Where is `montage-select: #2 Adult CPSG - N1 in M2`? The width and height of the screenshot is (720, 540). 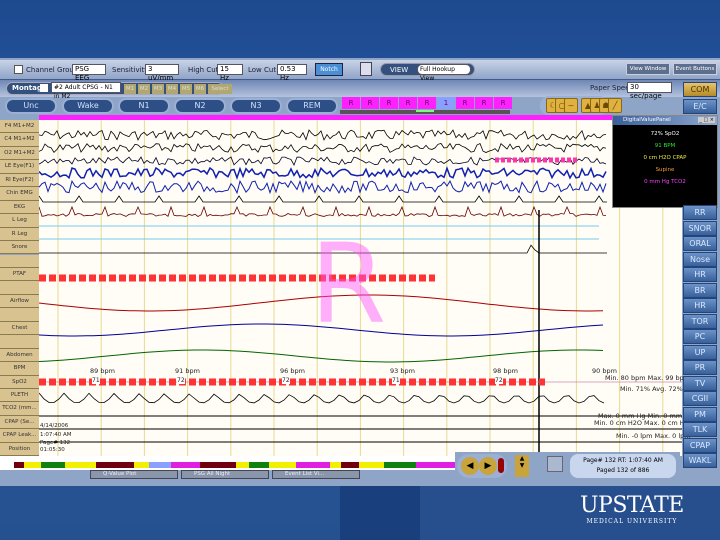
montage-select: #2 Adult CPSG - N1 in M2 is located at coordinates (86, 91).